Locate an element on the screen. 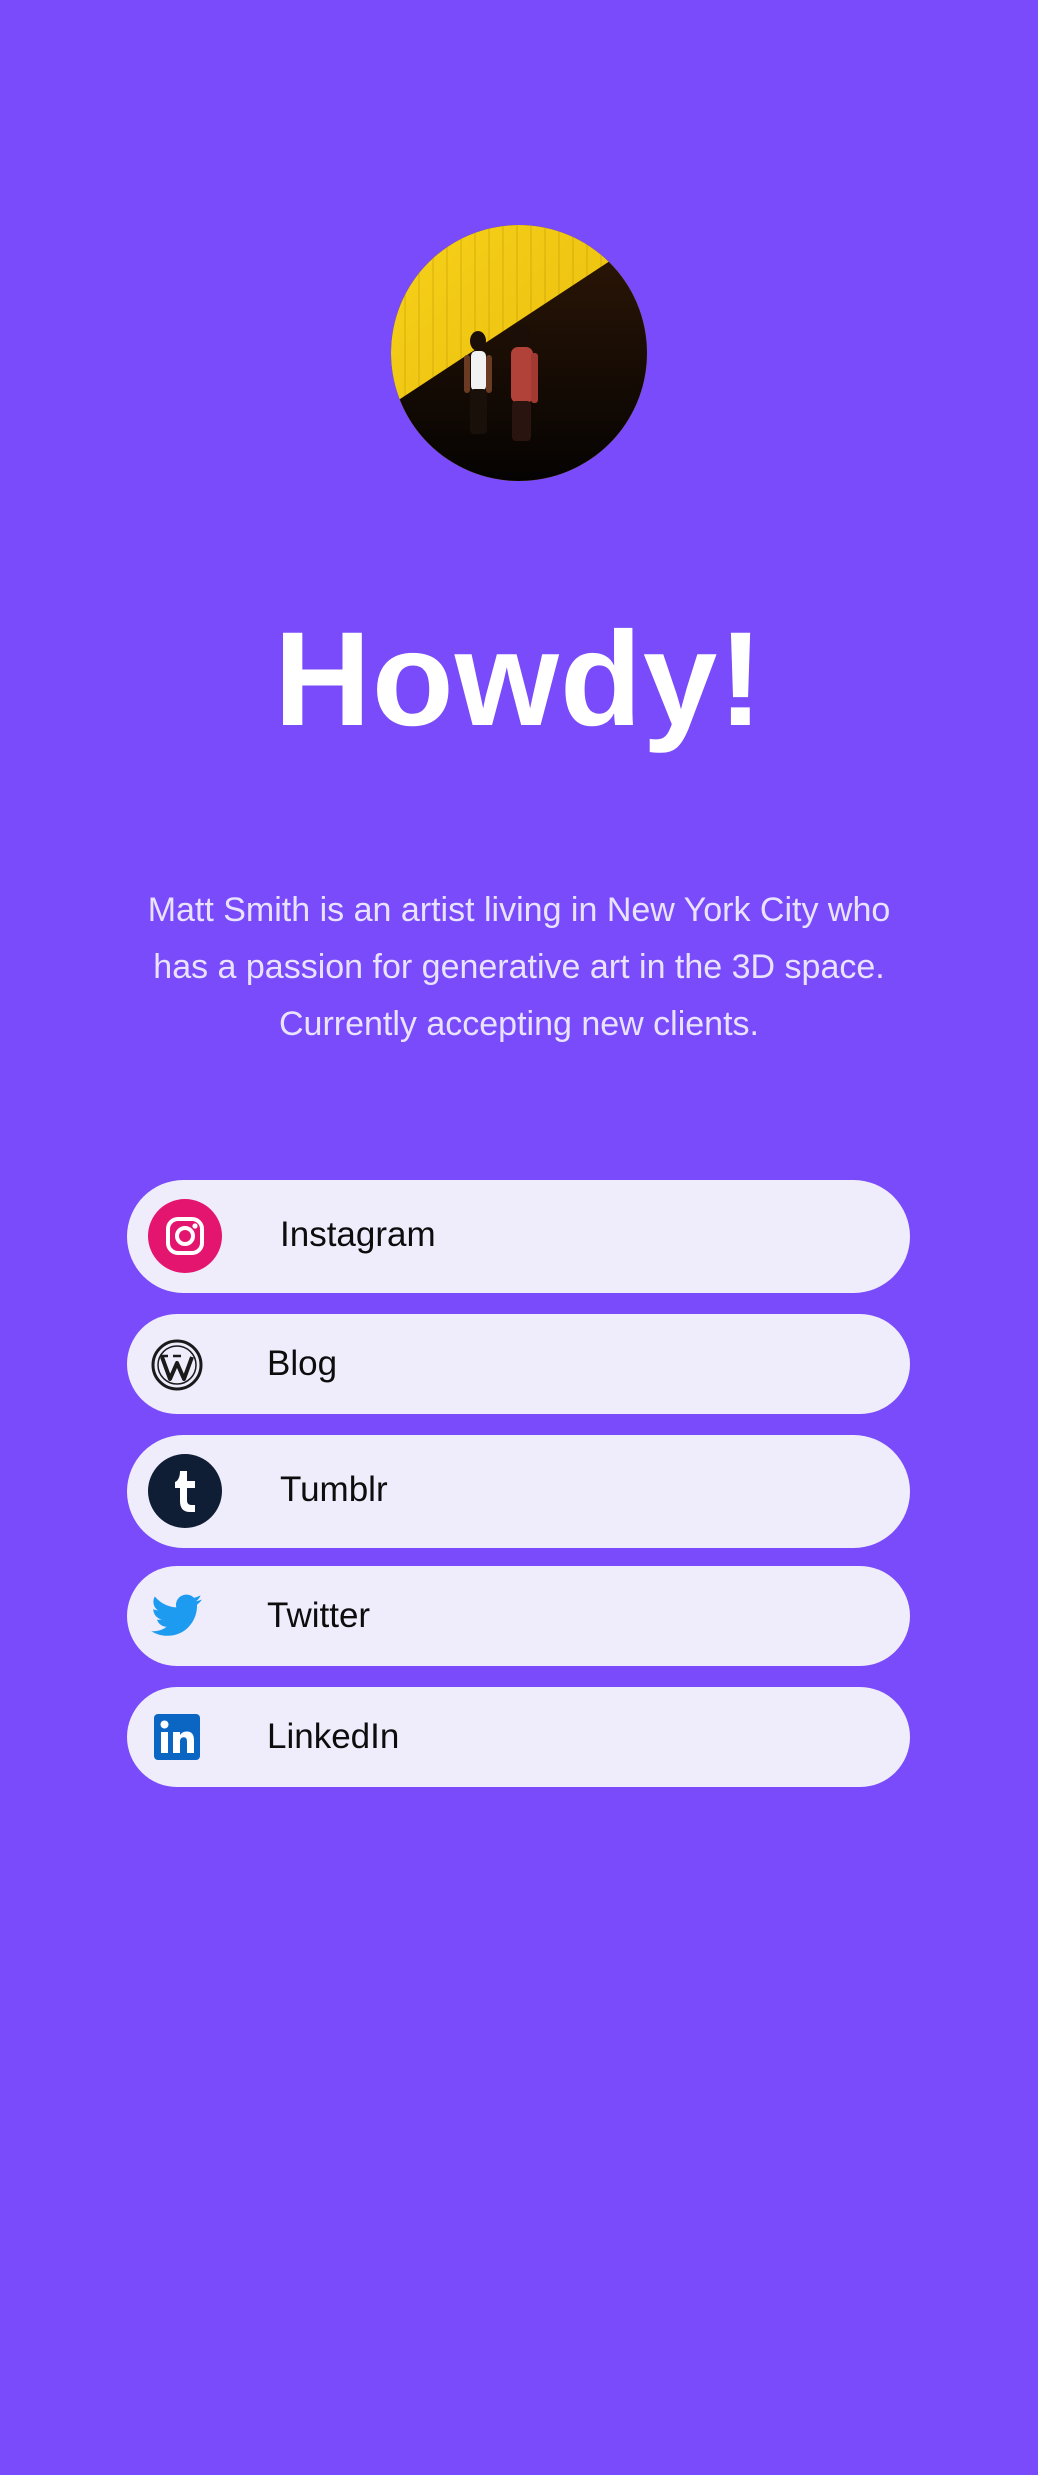 The width and height of the screenshot is (1038, 2475). blog-link-button: Blog is located at coordinates (518, 1364).